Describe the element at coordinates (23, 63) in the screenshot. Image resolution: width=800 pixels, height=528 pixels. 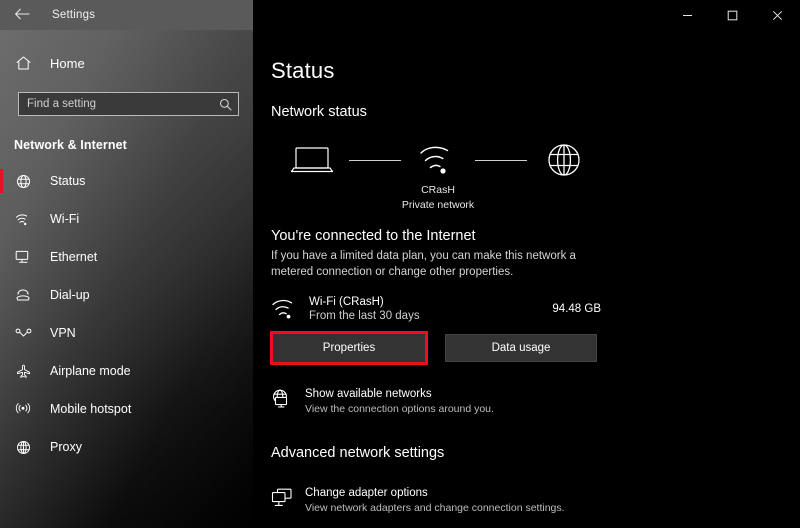
I see `home-icon` at that location.